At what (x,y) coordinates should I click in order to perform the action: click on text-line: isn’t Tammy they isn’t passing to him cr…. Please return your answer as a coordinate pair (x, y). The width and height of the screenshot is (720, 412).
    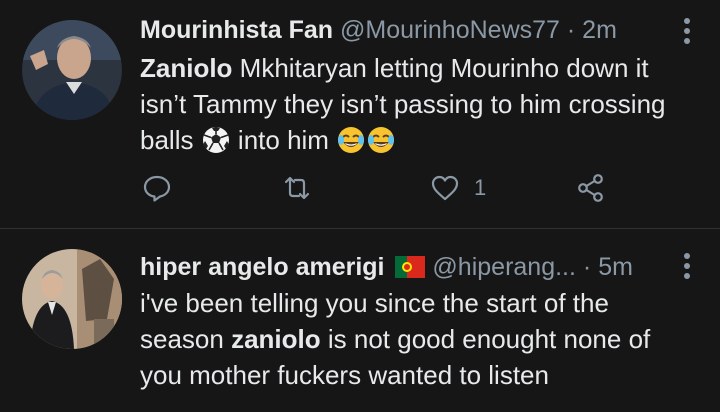
    Looking at the image, I should click on (403, 104).